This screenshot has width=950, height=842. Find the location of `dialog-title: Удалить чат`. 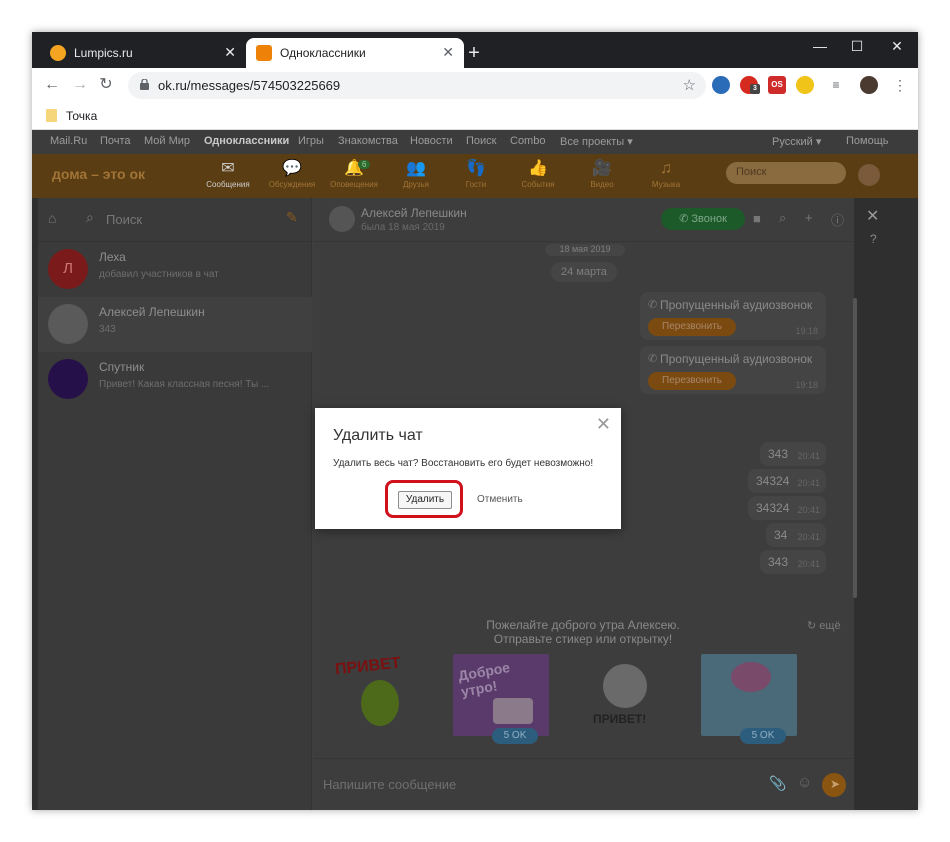

dialog-title: Удалить чат is located at coordinates (378, 435).